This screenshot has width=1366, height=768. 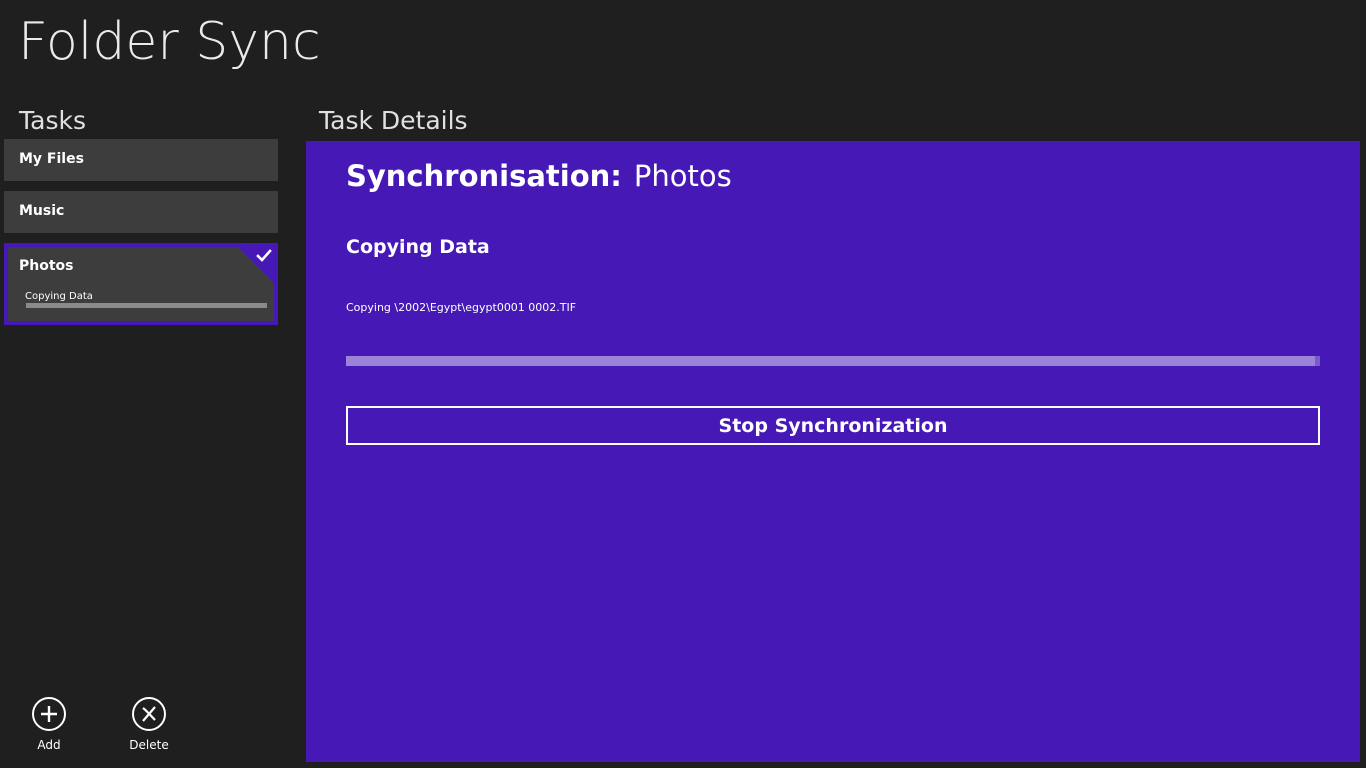 What do you see at coordinates (149, 714) in the screenshot?
I see `cancel-icon` at bounding box center [149, 714].